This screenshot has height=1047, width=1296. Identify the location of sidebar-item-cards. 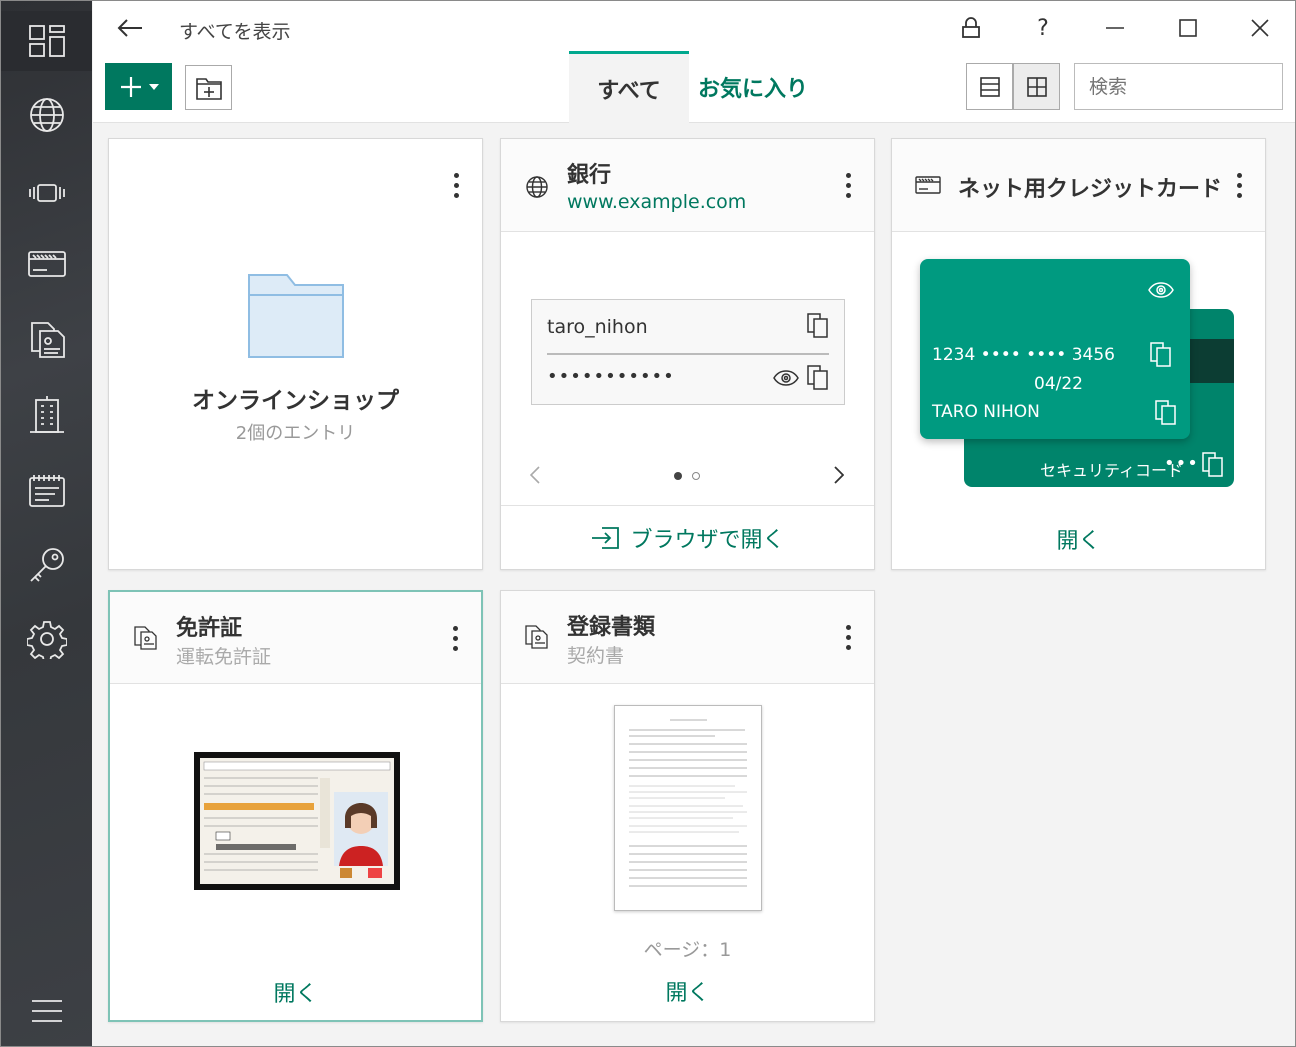
(46, 264).